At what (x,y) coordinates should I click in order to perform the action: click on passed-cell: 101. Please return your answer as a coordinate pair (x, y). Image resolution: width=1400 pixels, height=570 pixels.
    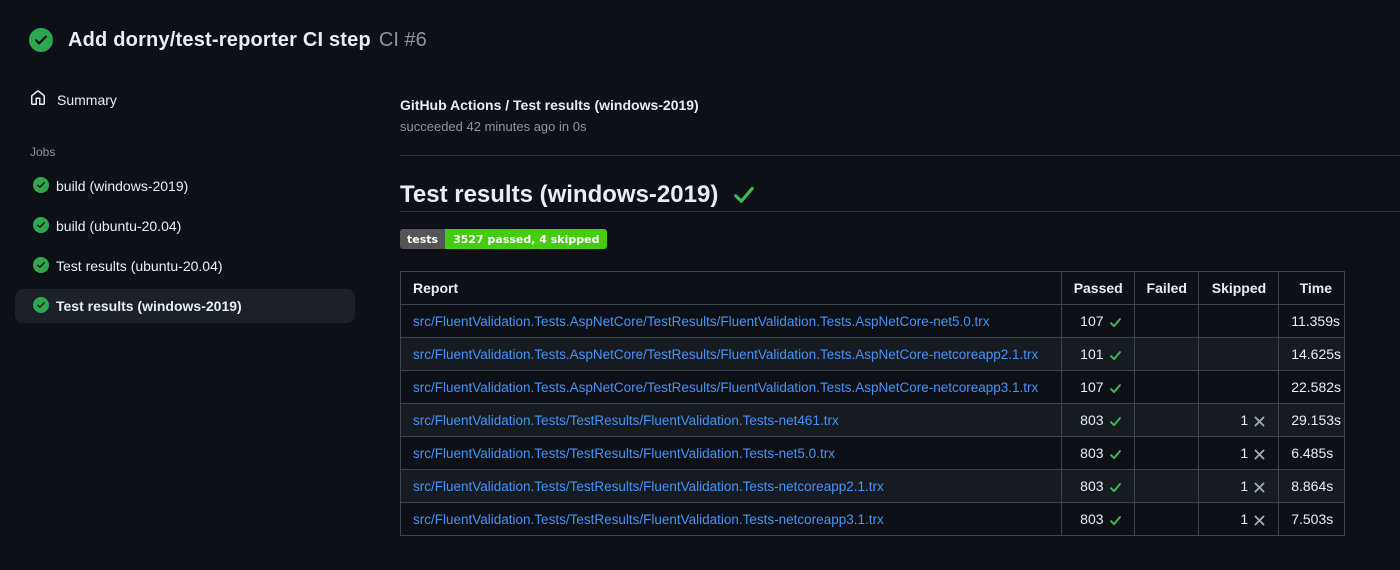
    Looking at the image, I should click on (1097, 354).